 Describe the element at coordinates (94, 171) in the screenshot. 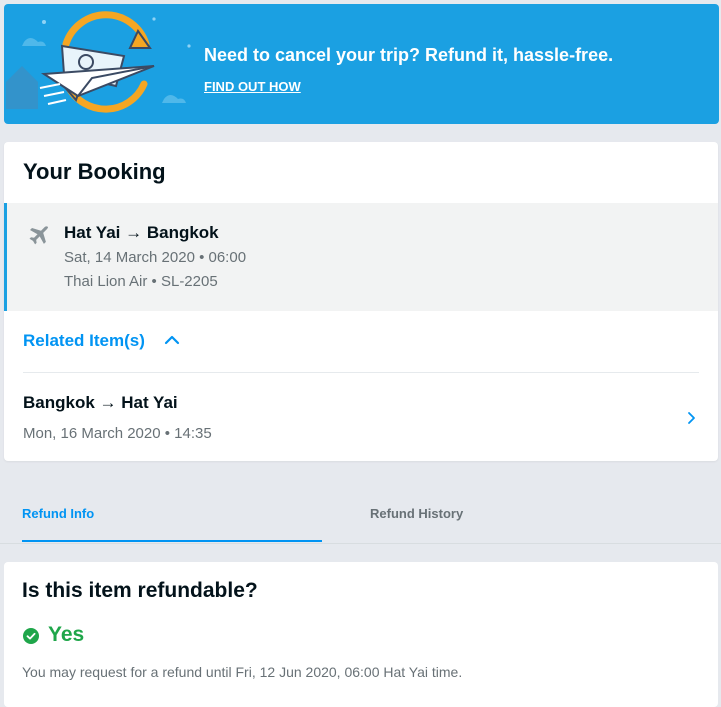

I see `booking-title: Your Booking` at that location.